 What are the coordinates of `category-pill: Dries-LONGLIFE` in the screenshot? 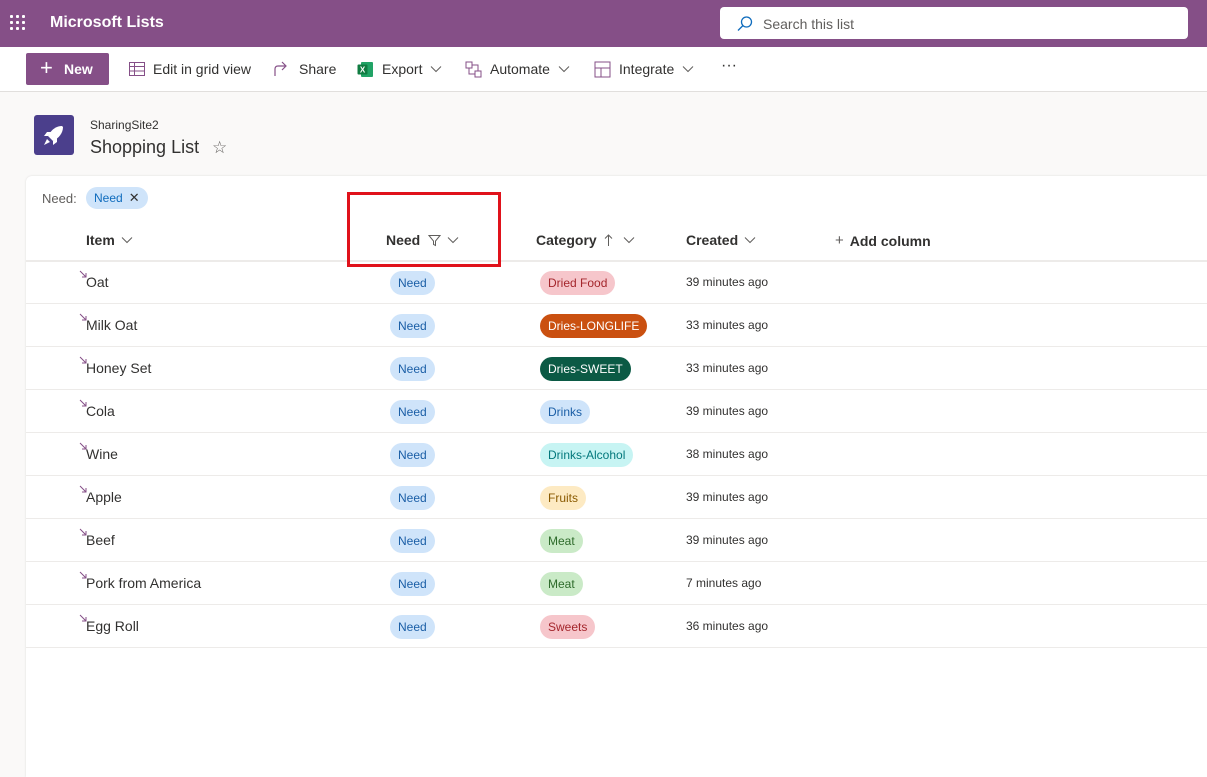 It's located at (594, 326).